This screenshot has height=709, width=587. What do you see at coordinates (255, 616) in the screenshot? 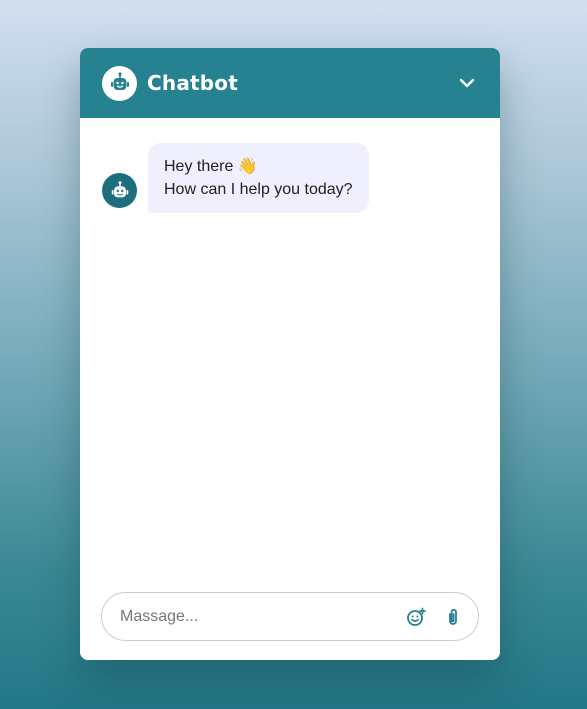
I see `message-input` at bounding box center [255, 616].